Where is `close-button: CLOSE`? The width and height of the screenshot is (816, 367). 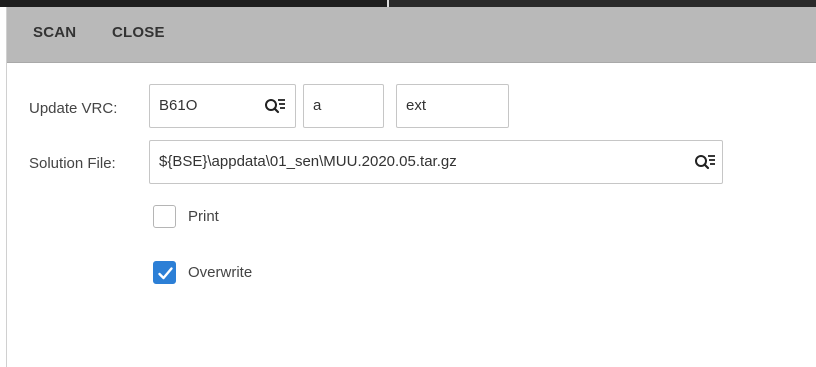
close-button: CLOSE is located at coordinates (138, 32).